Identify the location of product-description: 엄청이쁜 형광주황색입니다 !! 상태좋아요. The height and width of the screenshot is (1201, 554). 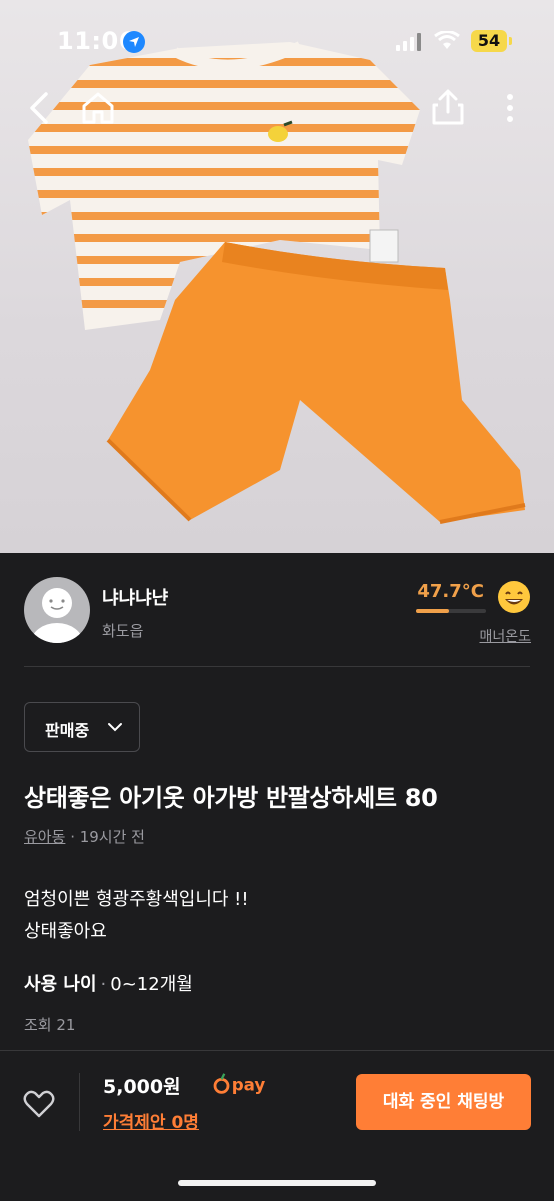
(136, 916).